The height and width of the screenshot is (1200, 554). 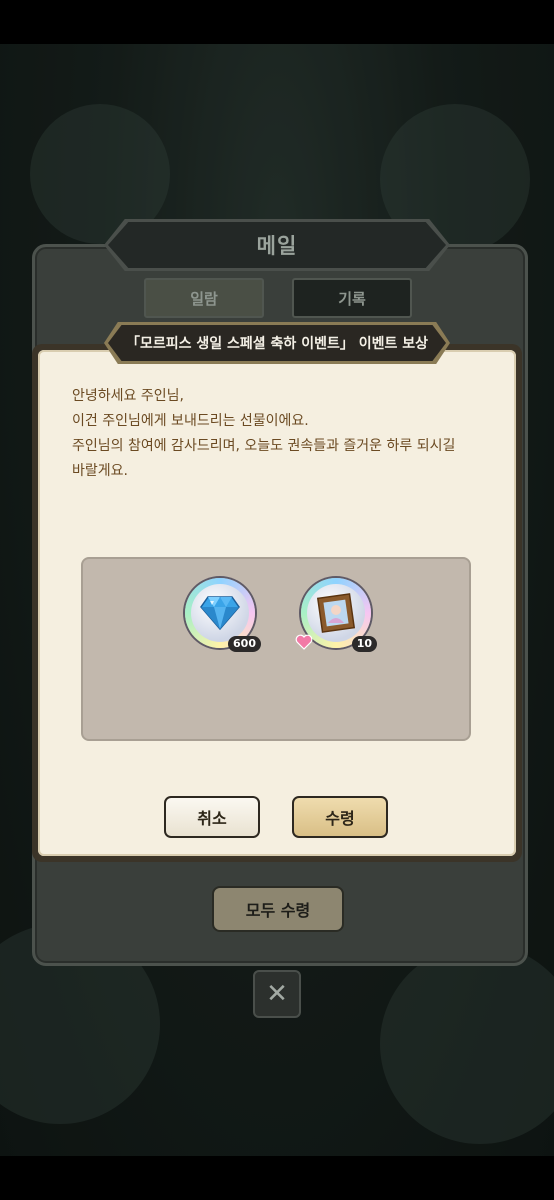 What do you see at coordinates (304, 642) in the screenshot?
I see `heart-icon` at bounding box center [304, 642].